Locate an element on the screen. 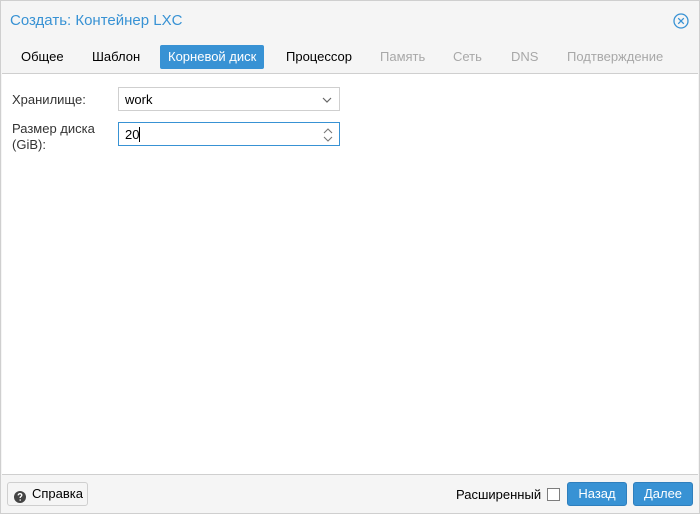  close-icon is located at coordinates (681, 21).